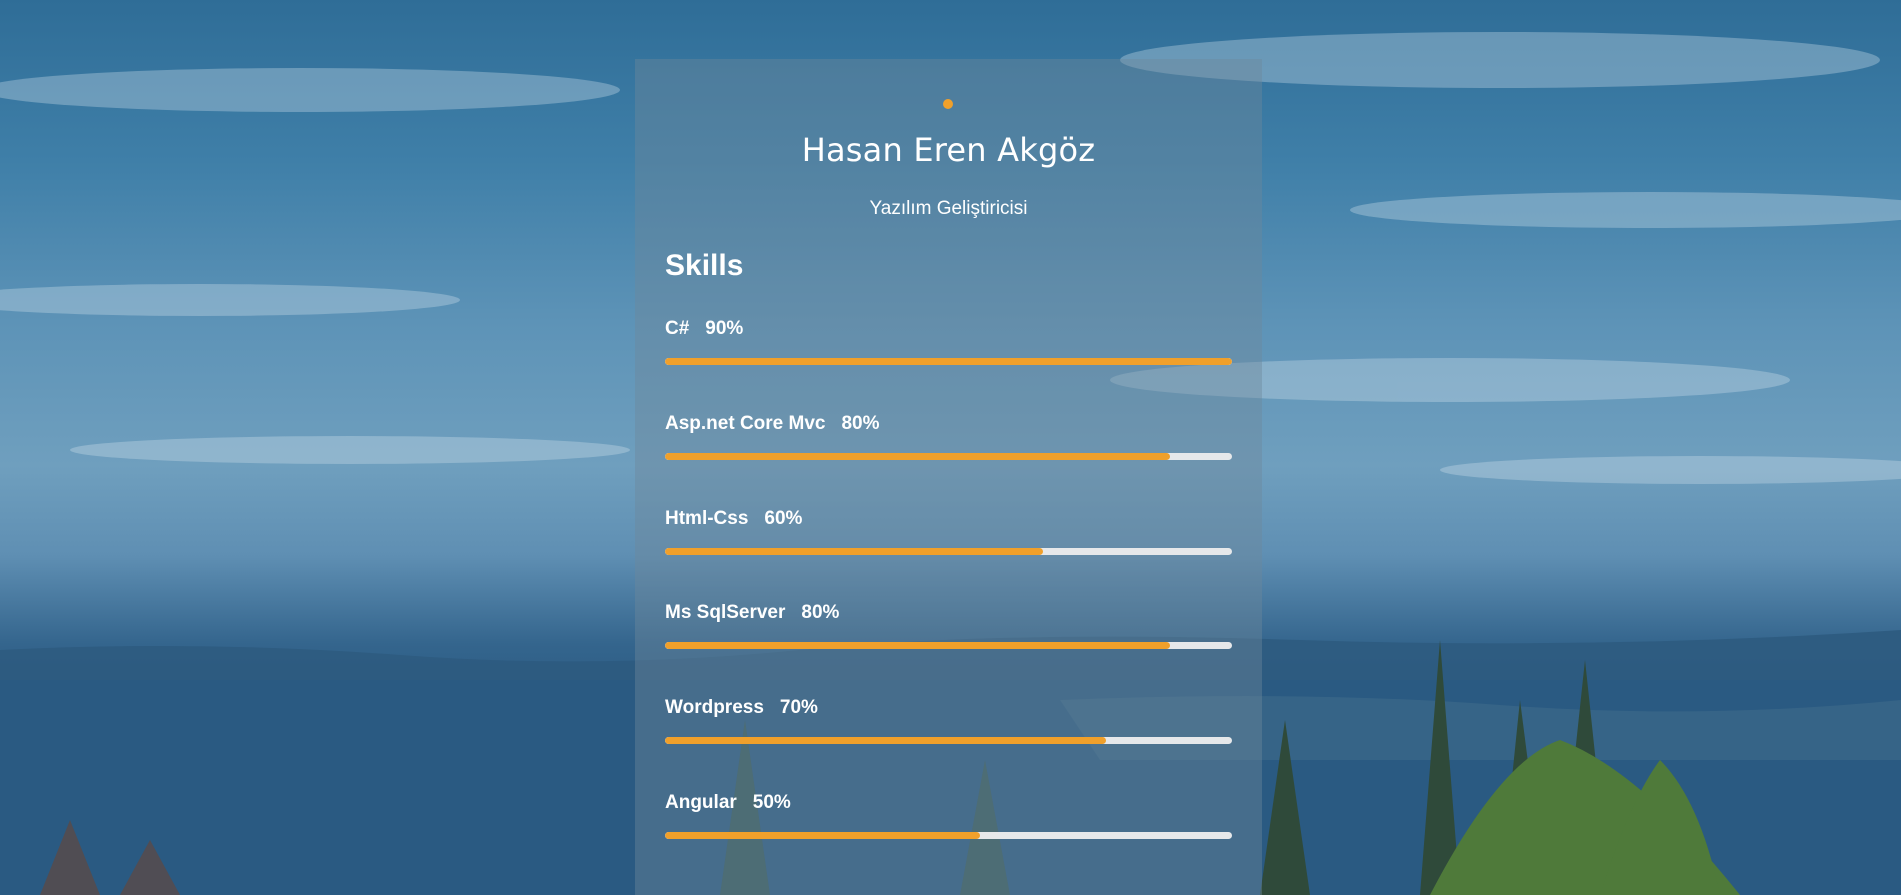 This screenshot has width=1901, height=895. What do you see at coordinates (948, 538) in the screenshot?
I see `skill-item-html-css: Html-Css 60%` at bounding box center [948, 538].